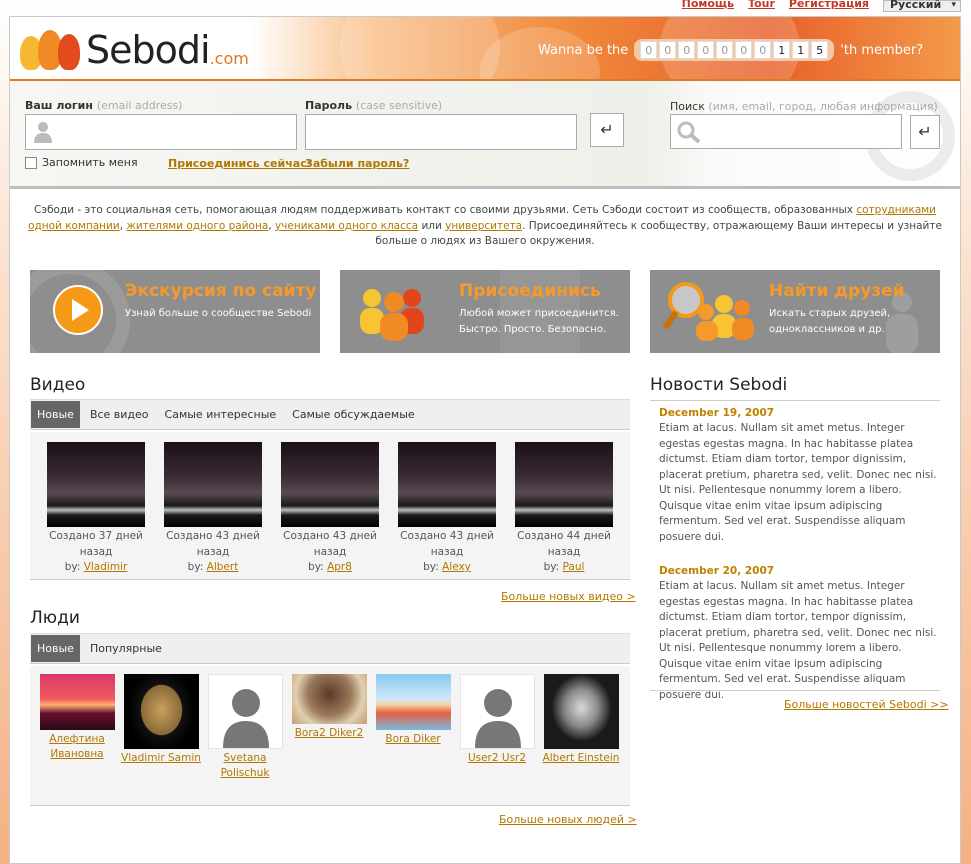 This screenshot has width=971, height=864. I want to click on person-name-link: Vladimir Samin, so click(161, 758).